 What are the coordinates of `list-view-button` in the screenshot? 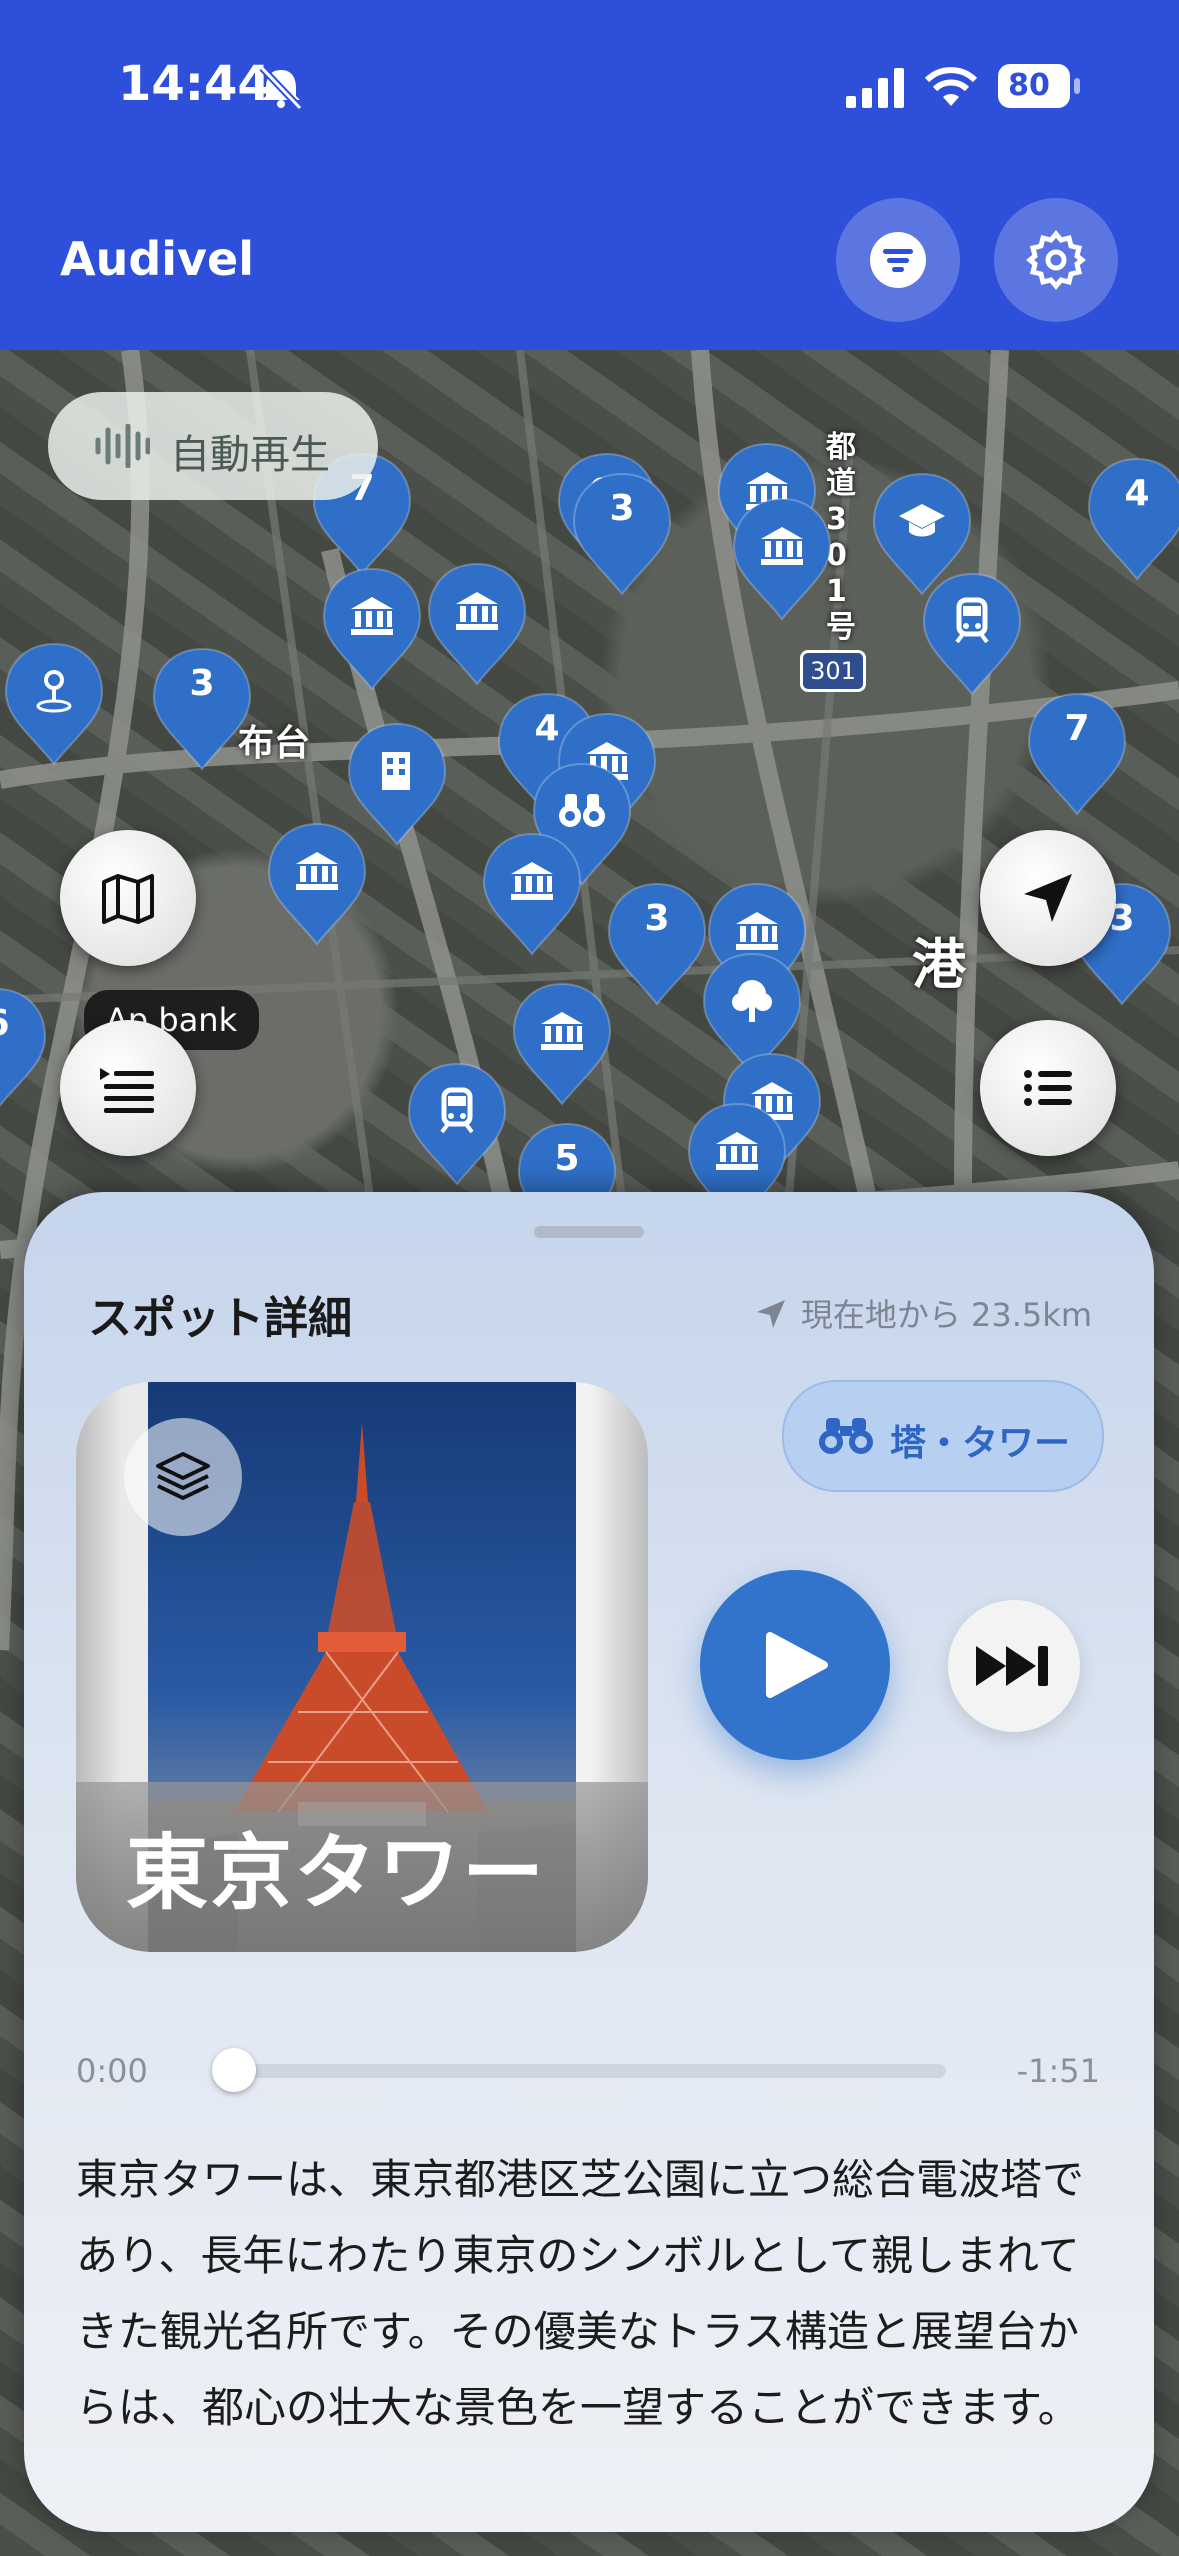 It's located at (1048, 1088).